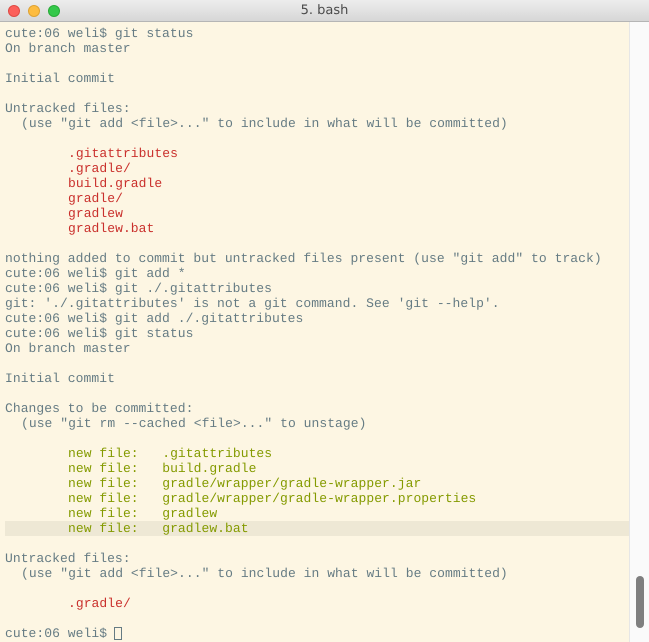  Describe the element at coordinates (640, 602) in the screenshot. I see `scrollbar-thumb` at that location.